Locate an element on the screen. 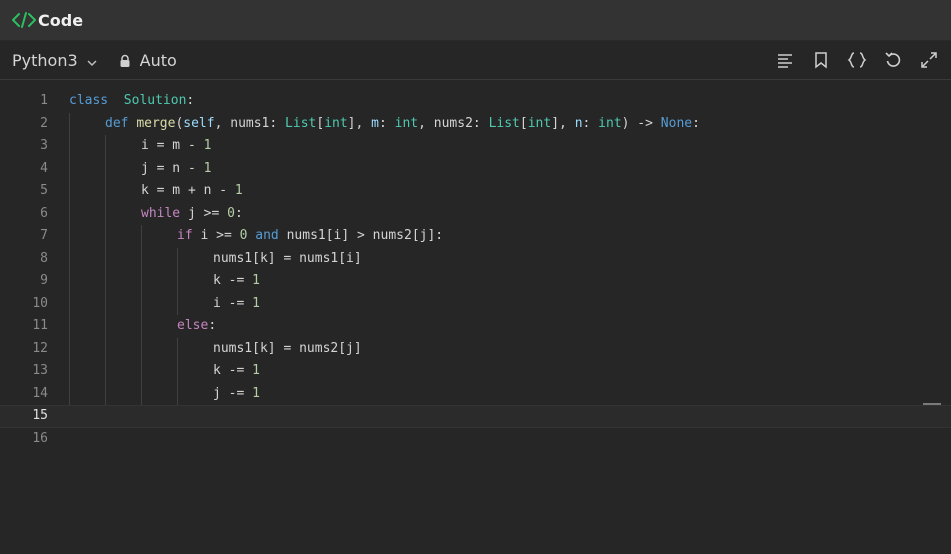  code-line: 16 is located at coordinates (475, 439).